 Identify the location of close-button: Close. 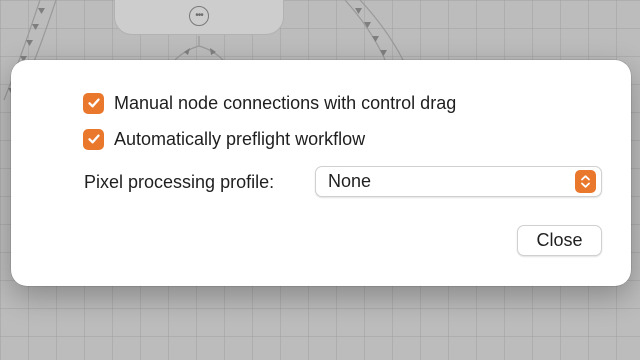
(559, 240).